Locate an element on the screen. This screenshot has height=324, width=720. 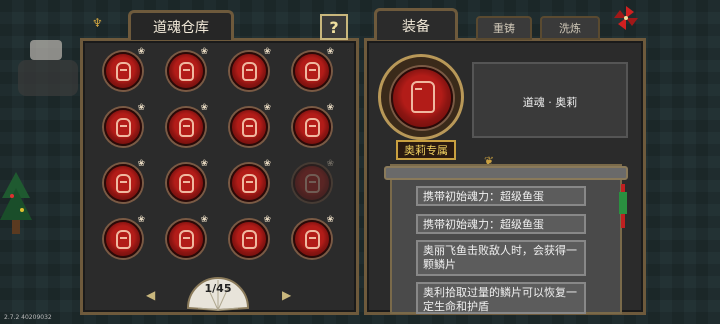
tassel-decoration is located at coordinates (623, 206).